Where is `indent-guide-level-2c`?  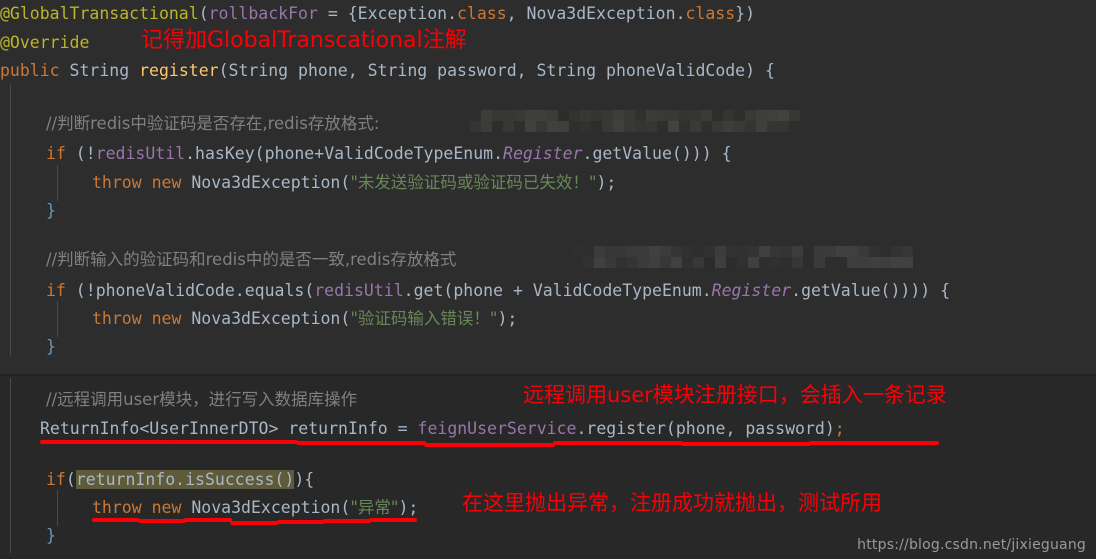
indent-guide-level-2c is located at coordinates (57, 508).